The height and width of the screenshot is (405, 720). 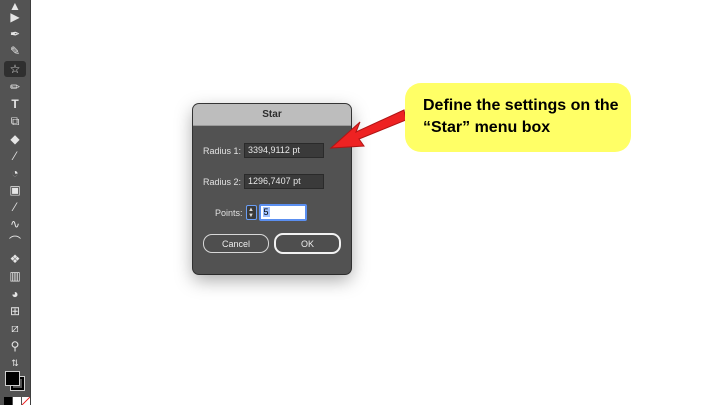 What do you see at coordinates (15, 17) in the screenshot?
I see `direct-selection-tool-icon: ▶` at bounding box center [15, 17].